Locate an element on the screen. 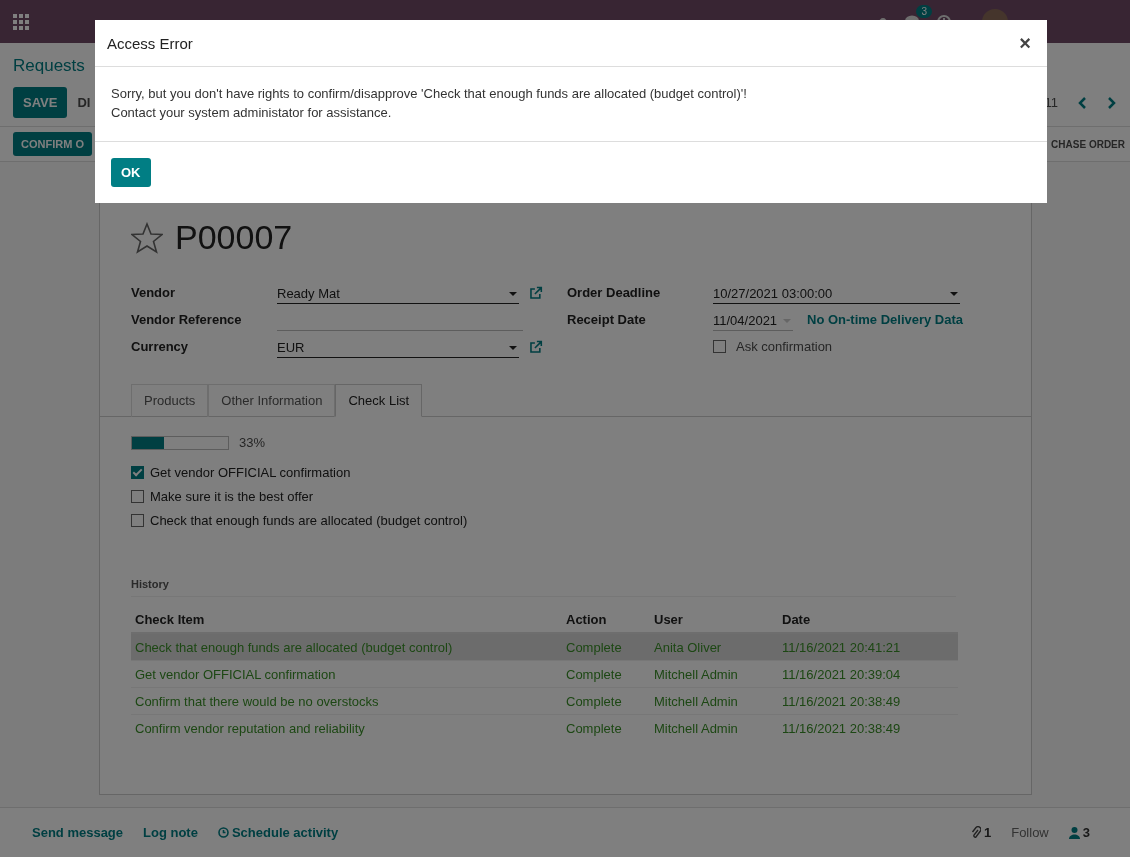 This screenshot has width=1130, height=857. message-count-badge: 3 is located at coordinates (924, 11).